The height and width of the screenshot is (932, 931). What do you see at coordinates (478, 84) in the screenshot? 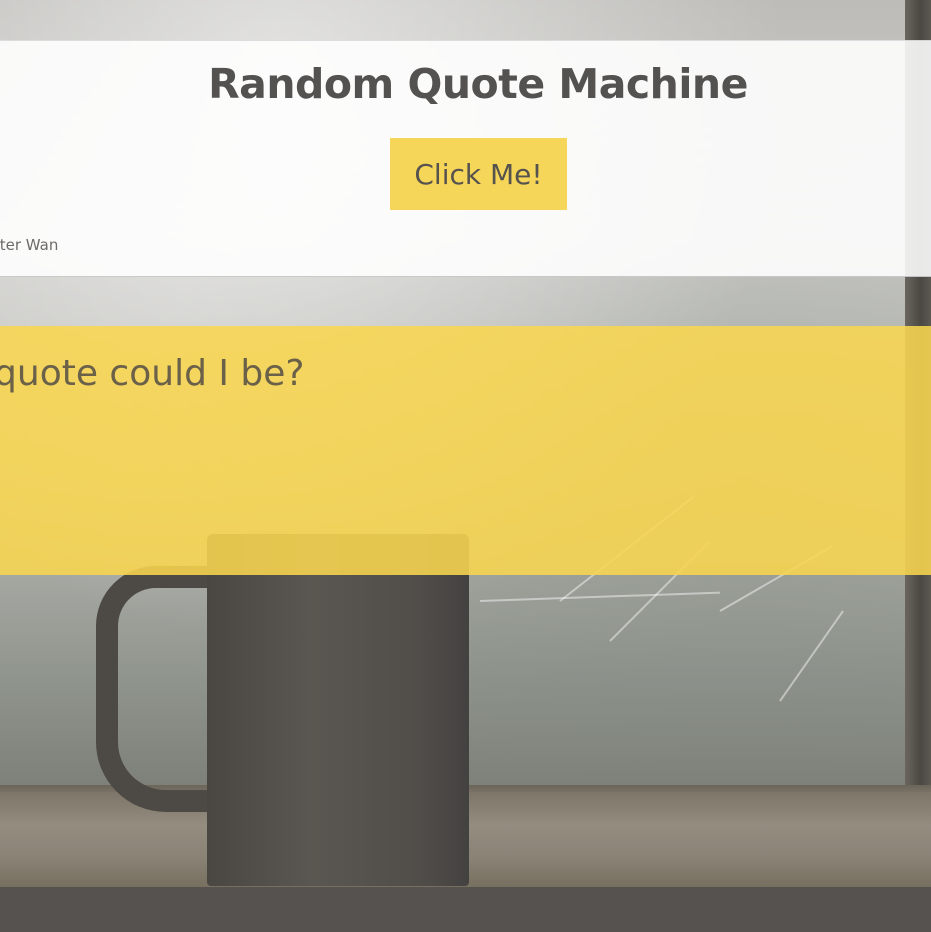
I see `page-title: Random Quote Machine` at bounding box center [478, 84].